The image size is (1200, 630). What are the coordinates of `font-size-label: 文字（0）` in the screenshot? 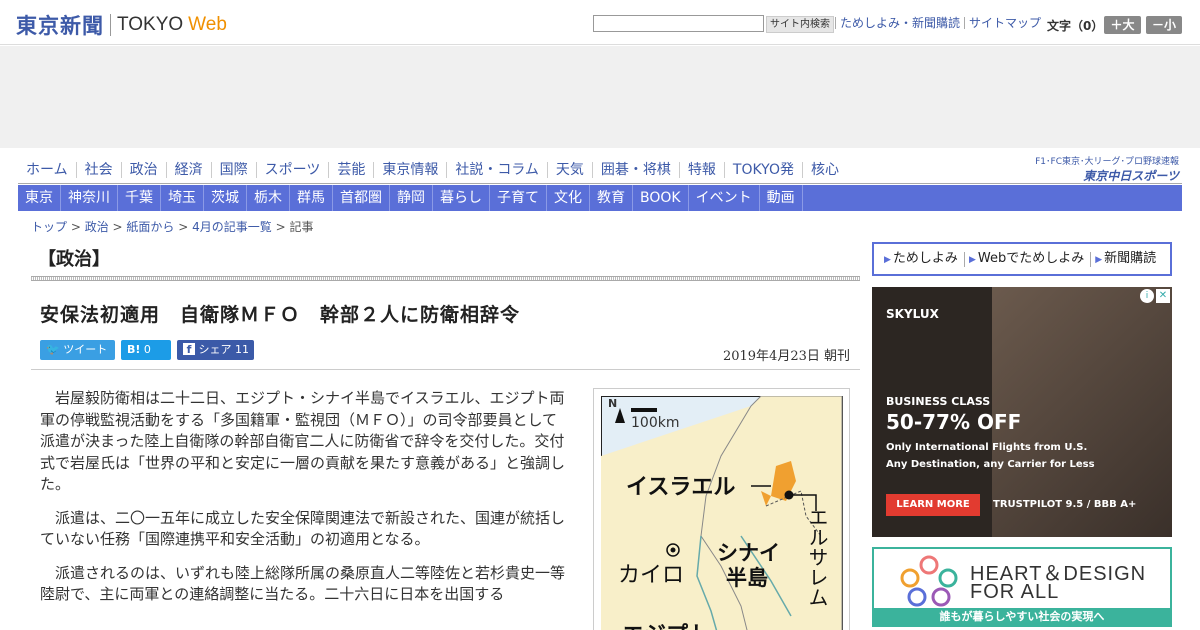 It's located at (1075, 26).